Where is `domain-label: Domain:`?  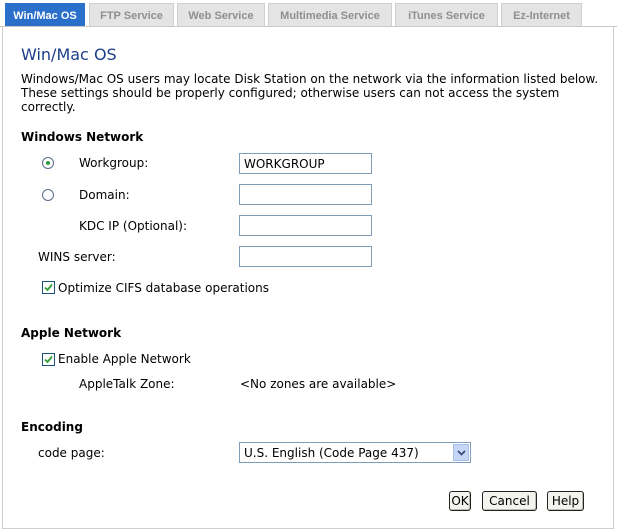
domain-label: Domain: is located at coordinates (104, 195).